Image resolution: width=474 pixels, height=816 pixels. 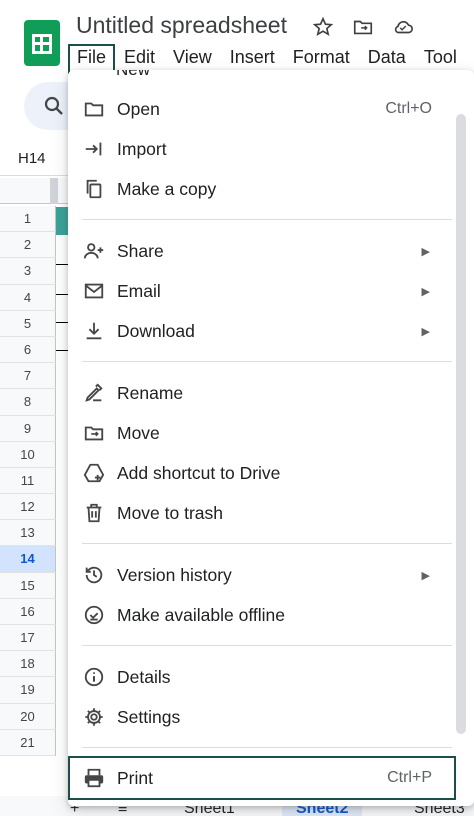 What do you see at coordinates (265, 393) in the screenshot?
I see `menu-item-rename: Rename` at bounding box center [265, 393].